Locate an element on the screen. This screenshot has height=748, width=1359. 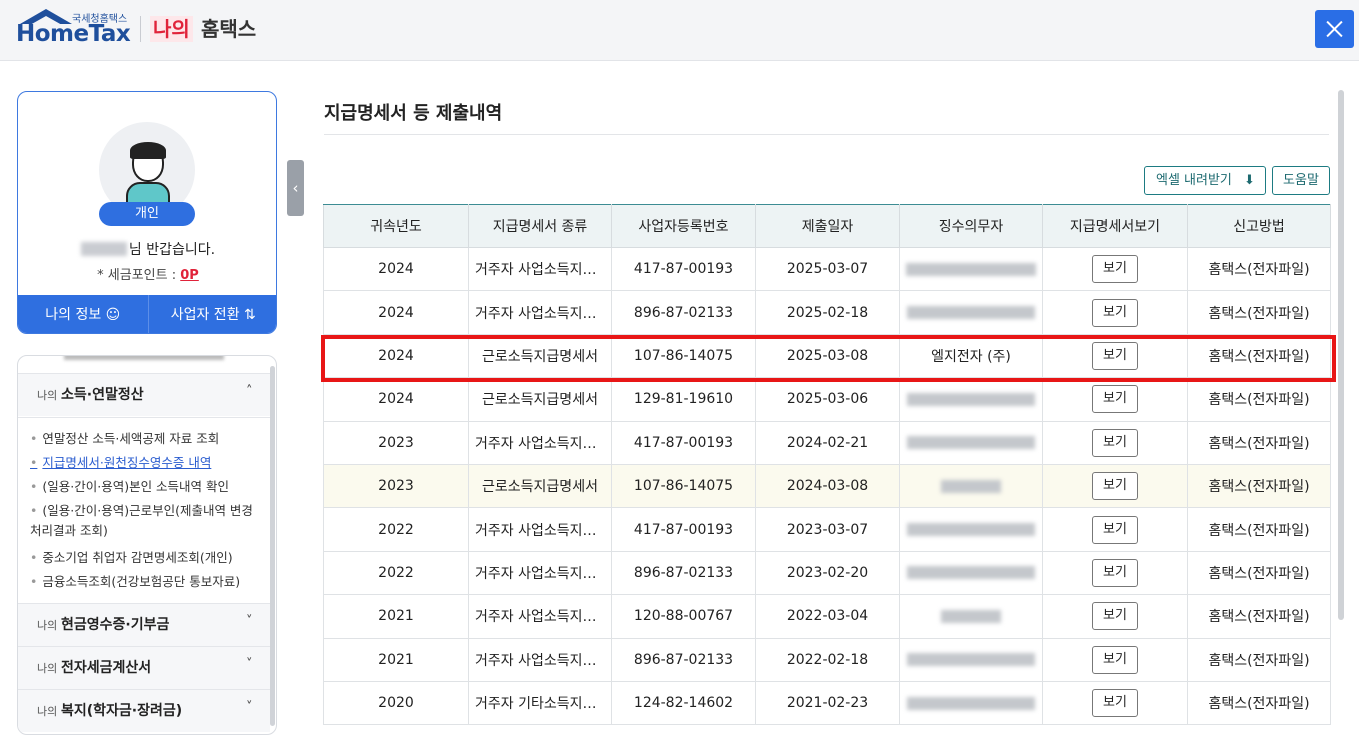
column-header: 제출일자 is located at coordinates (827, 226).